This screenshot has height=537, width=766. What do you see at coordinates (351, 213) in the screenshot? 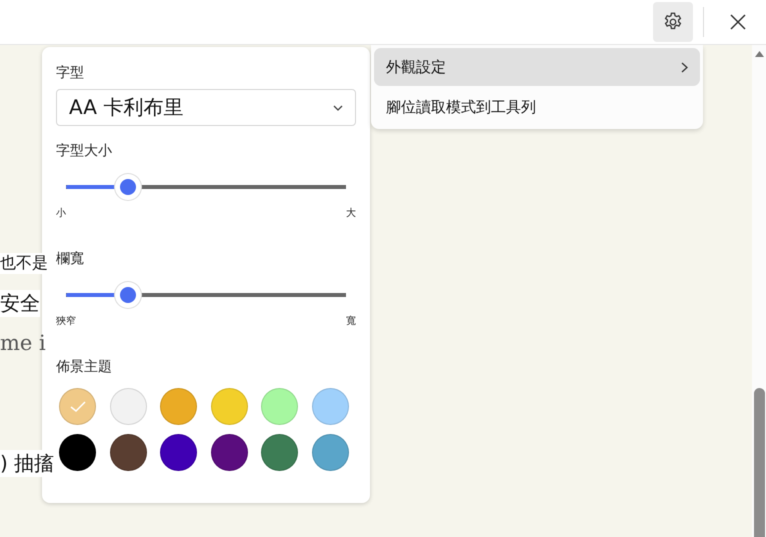
I see `max-label: 大` at bounding box center [351, 213].